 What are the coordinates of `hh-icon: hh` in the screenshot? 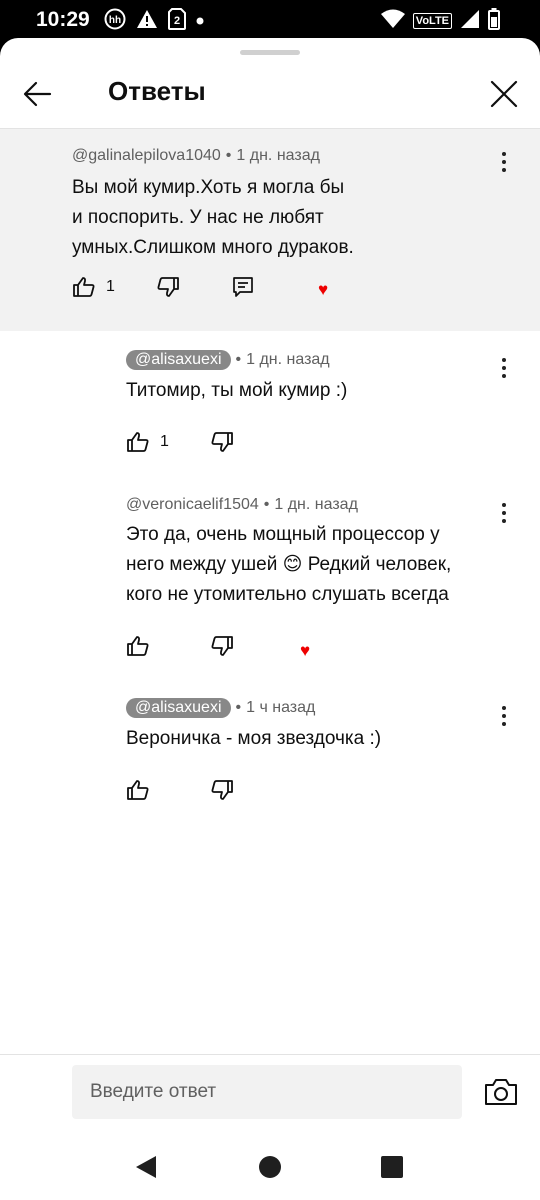 It's located at (115, 21).